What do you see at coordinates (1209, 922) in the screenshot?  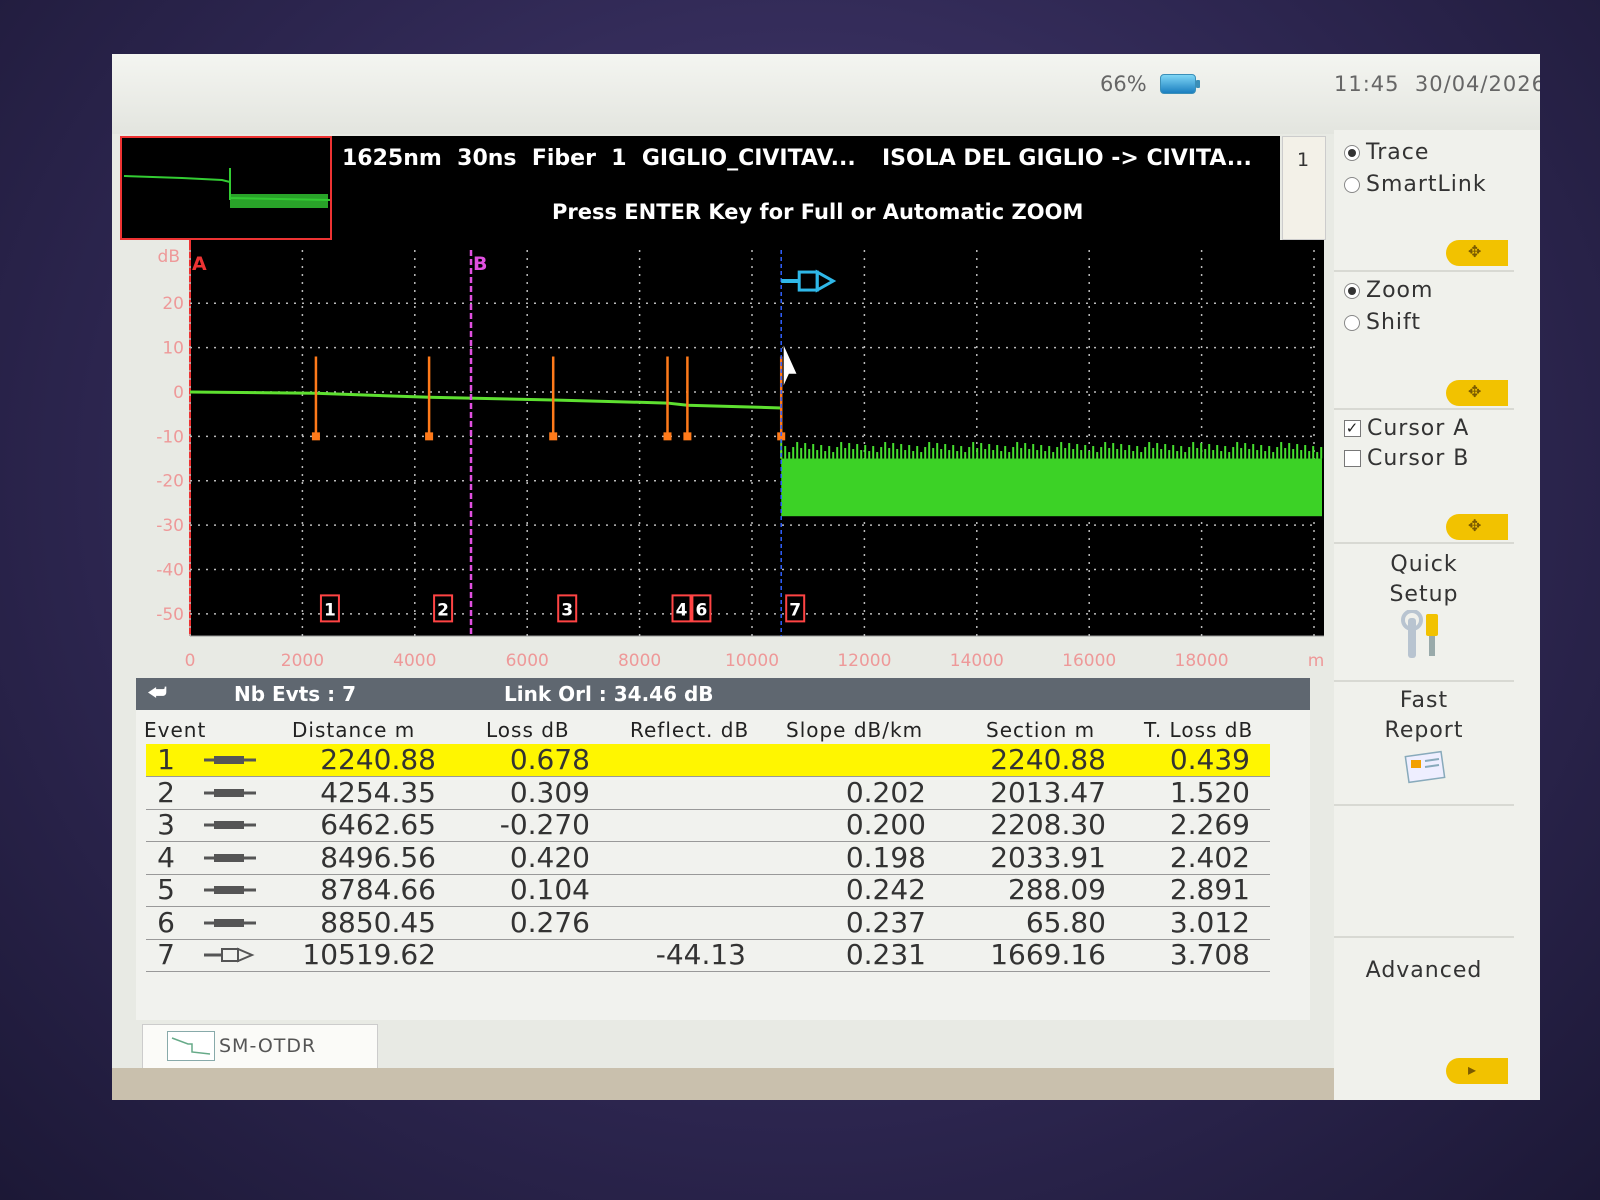 I see `cell-tloss: 3.012` at bounding box center [1209, 922].